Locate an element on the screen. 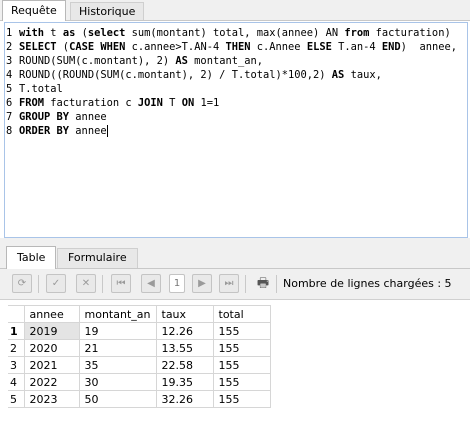 This screenshot has height=423, width=470. row-number: 2 is located at coordinates (16, 348).